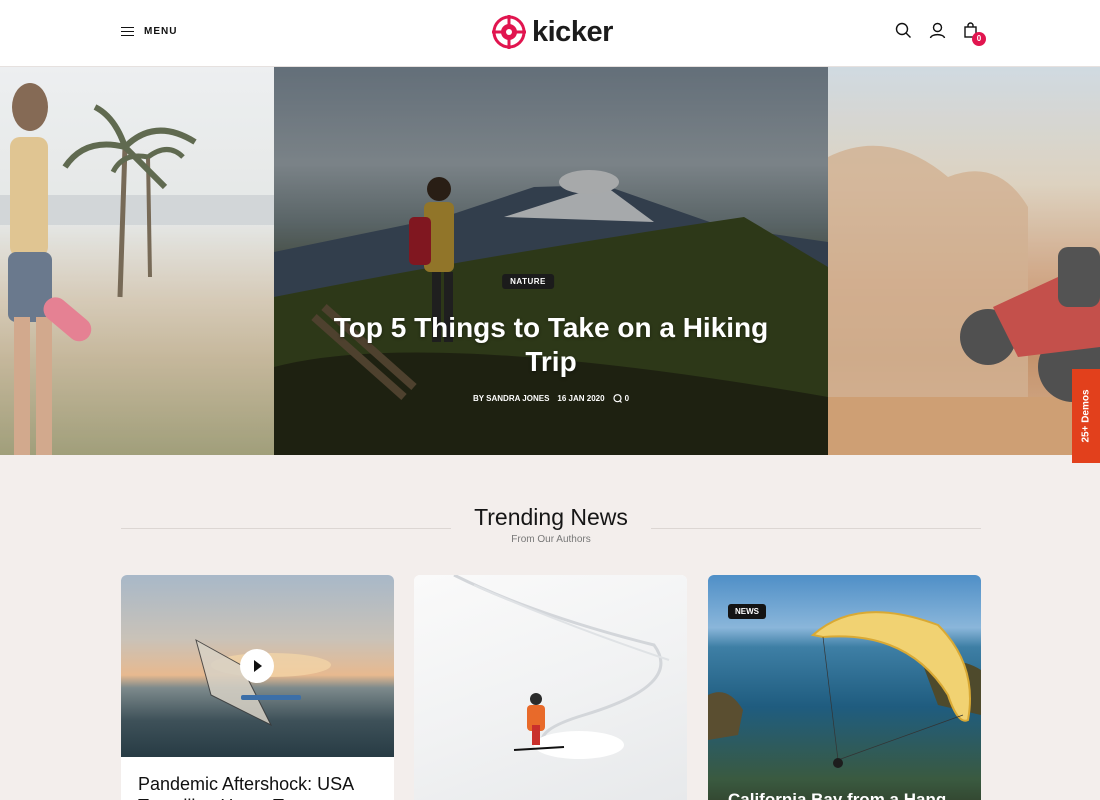  What do you see at coordinates (747, 611) in the screenshot?
I see `news-badge: NEWS` at bounding box center [747, 611].